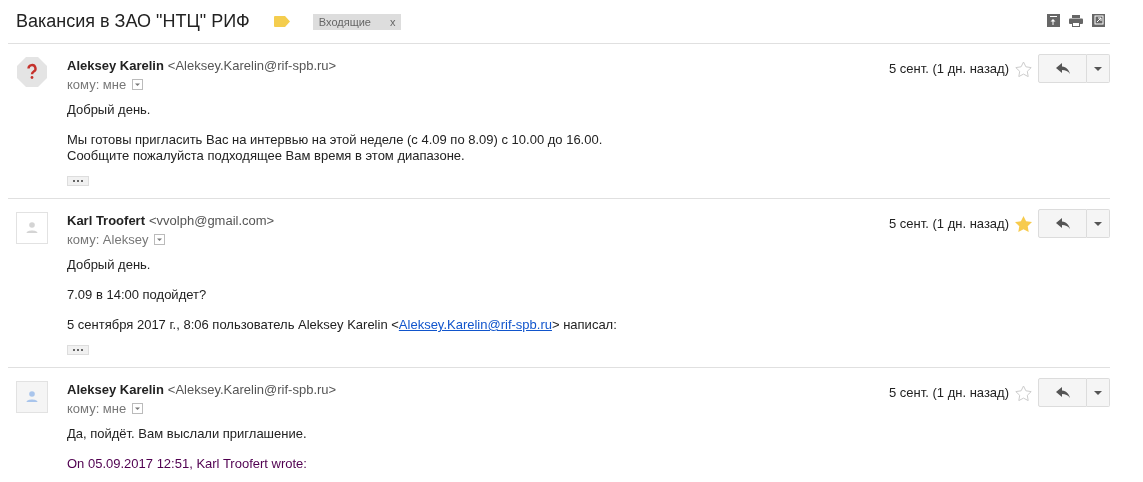 The image size is (1143, 482). I want to click on email-link: Aleksey.Karelin@rif-spb.ru, so click(475, 324).